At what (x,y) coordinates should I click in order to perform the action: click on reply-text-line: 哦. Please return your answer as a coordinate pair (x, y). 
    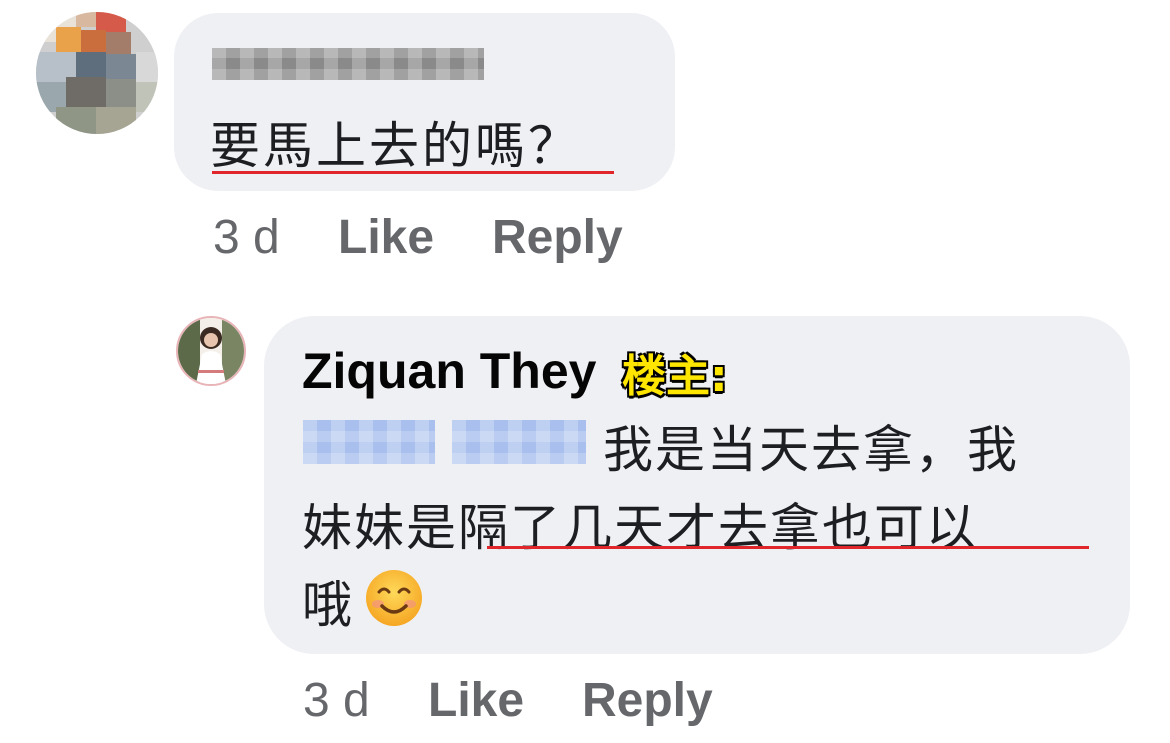
    Looking at the image, I should click on (328, 605).